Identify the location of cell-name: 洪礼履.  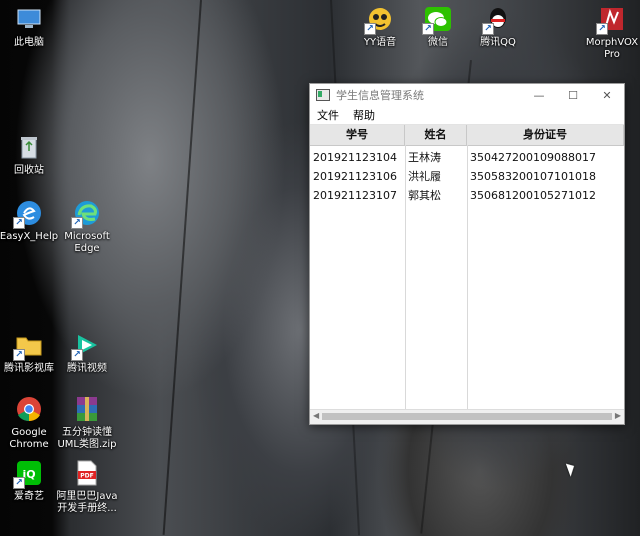
(436, 176).